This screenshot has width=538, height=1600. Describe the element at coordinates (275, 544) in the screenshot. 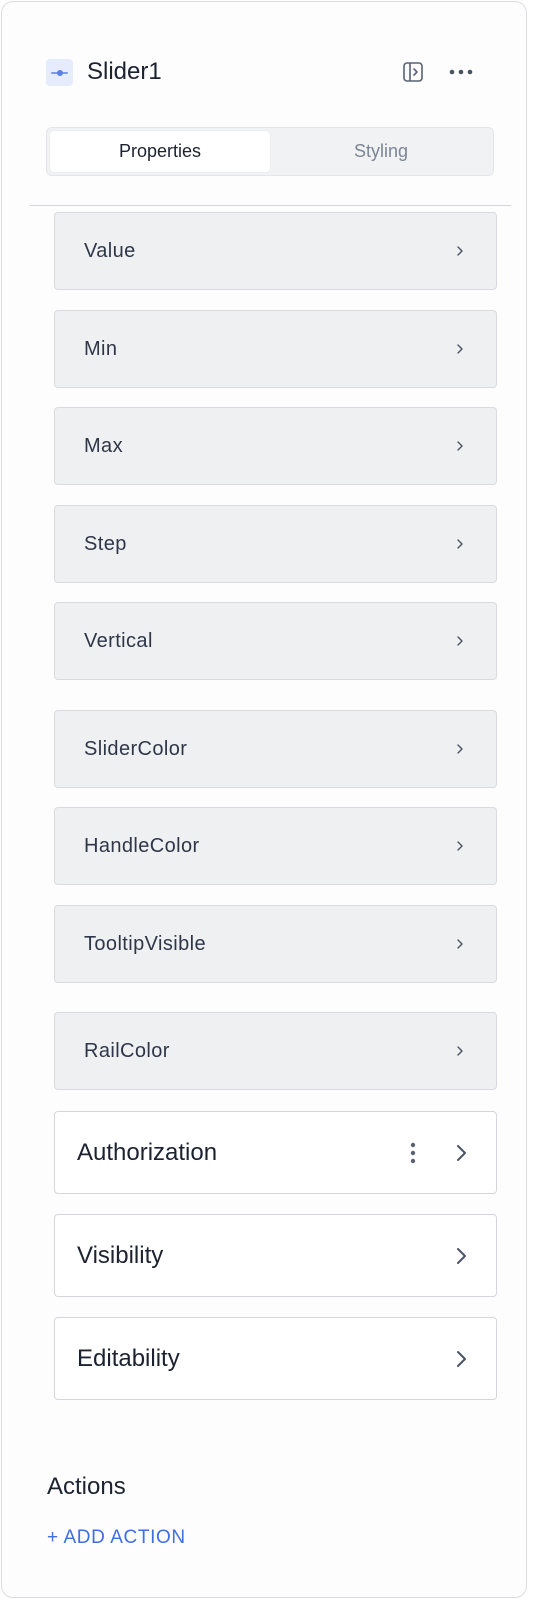

I see `property-row-step: Step` at that location.